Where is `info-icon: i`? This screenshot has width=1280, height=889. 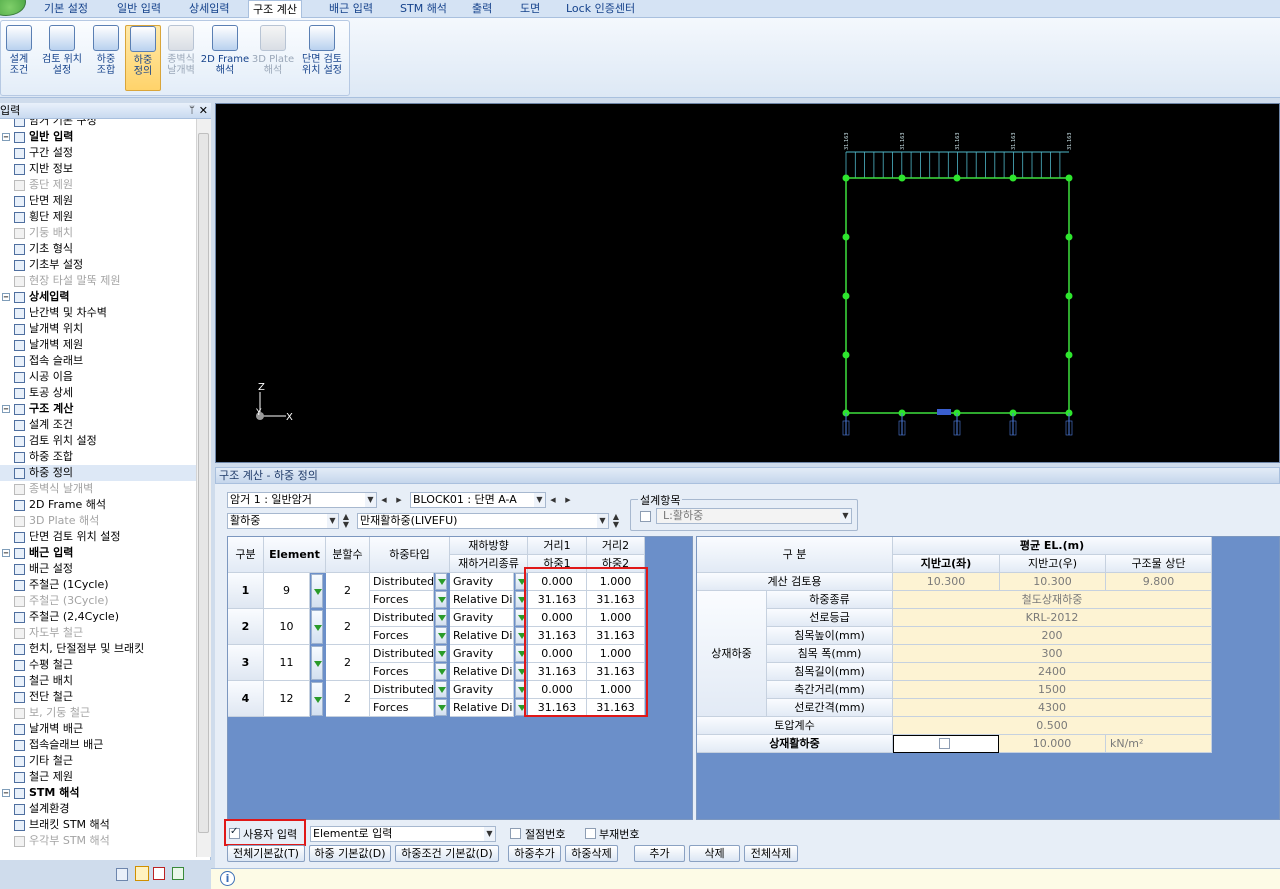 info-icon: i is located at coordinates (227, 878).